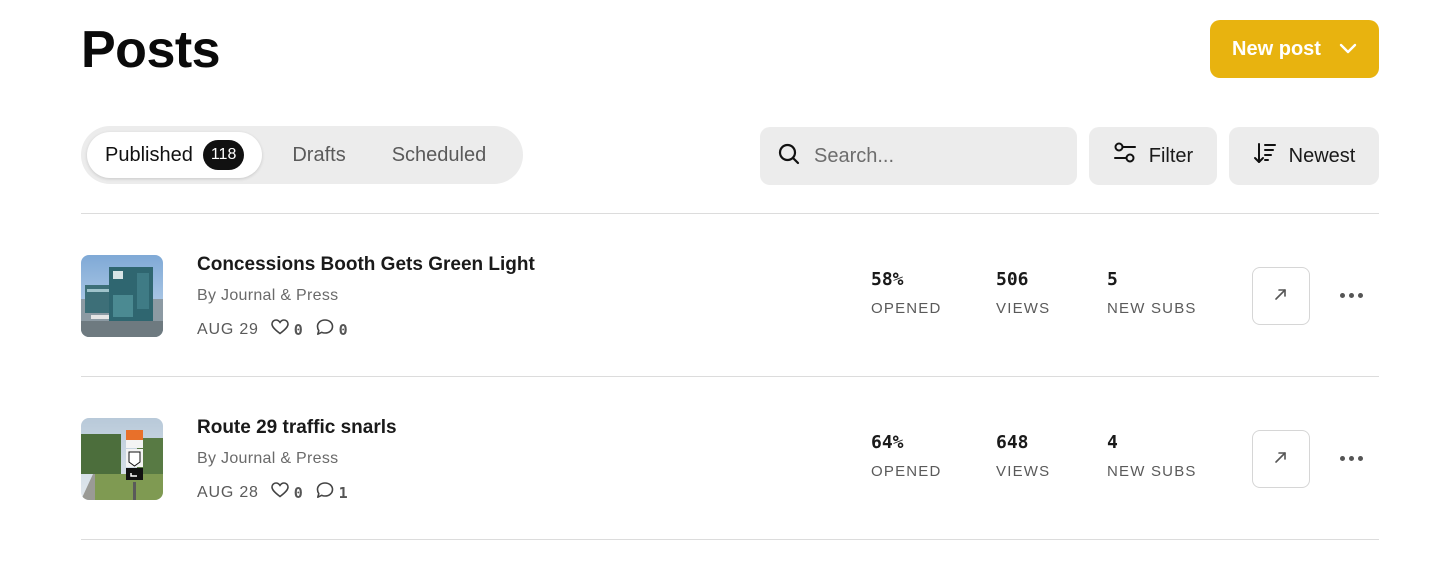 The height and width of the screenshot is (565, 1456). What do you see at coordinates (1322, 155) in the screenshot?
I see `sort-label: Newest` at bounding box center [1322, 155].